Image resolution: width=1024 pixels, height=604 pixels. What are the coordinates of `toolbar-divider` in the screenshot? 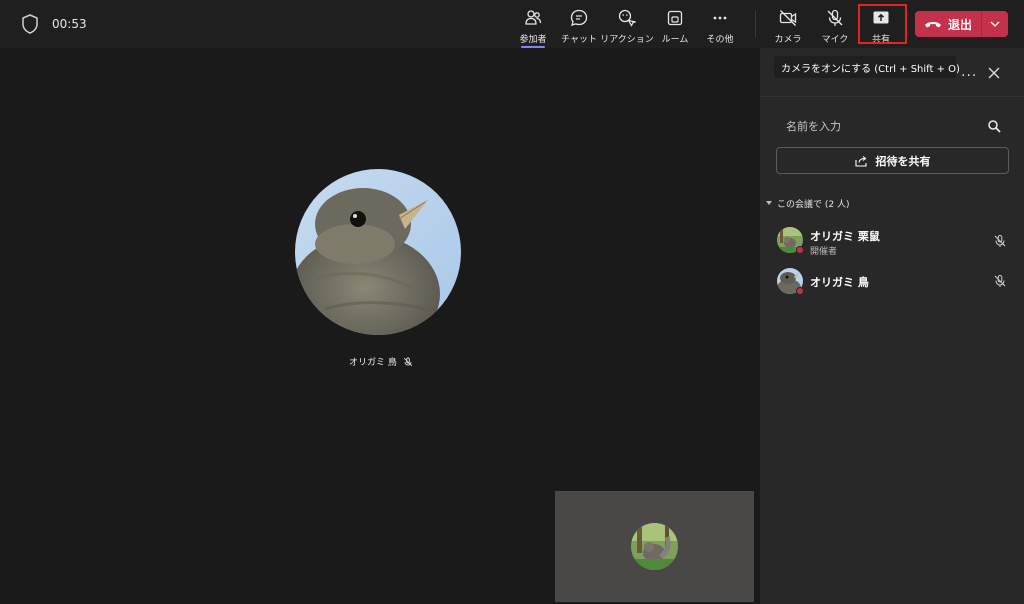 It's located at (755, 24).